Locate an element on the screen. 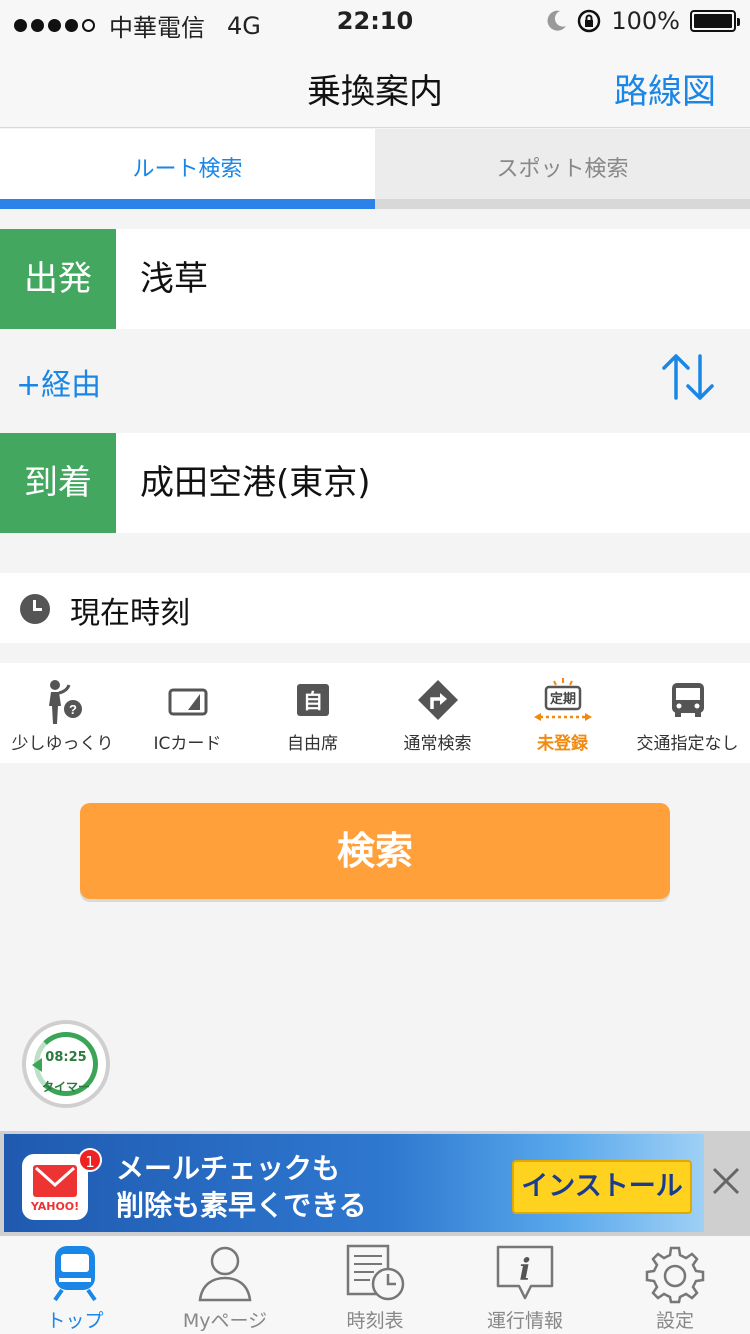 The height and width of the screenshot is (1334, 750). search-options: ? 少しゆっくり ICカード 自 自由席 通常検索 定期 未登録 交通指定なし is located at coordinates (375, 713).